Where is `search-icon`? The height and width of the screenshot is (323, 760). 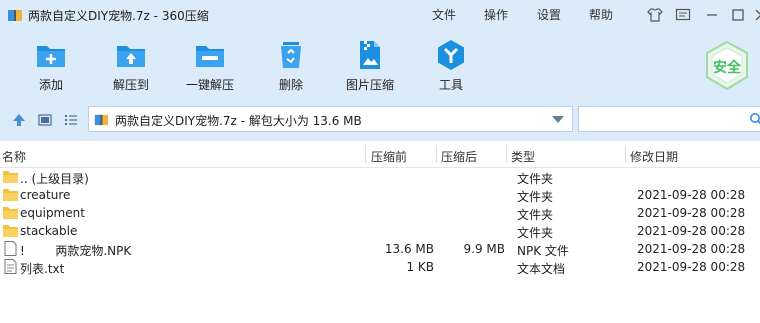
search-icon is located at coordinates (754, 119).